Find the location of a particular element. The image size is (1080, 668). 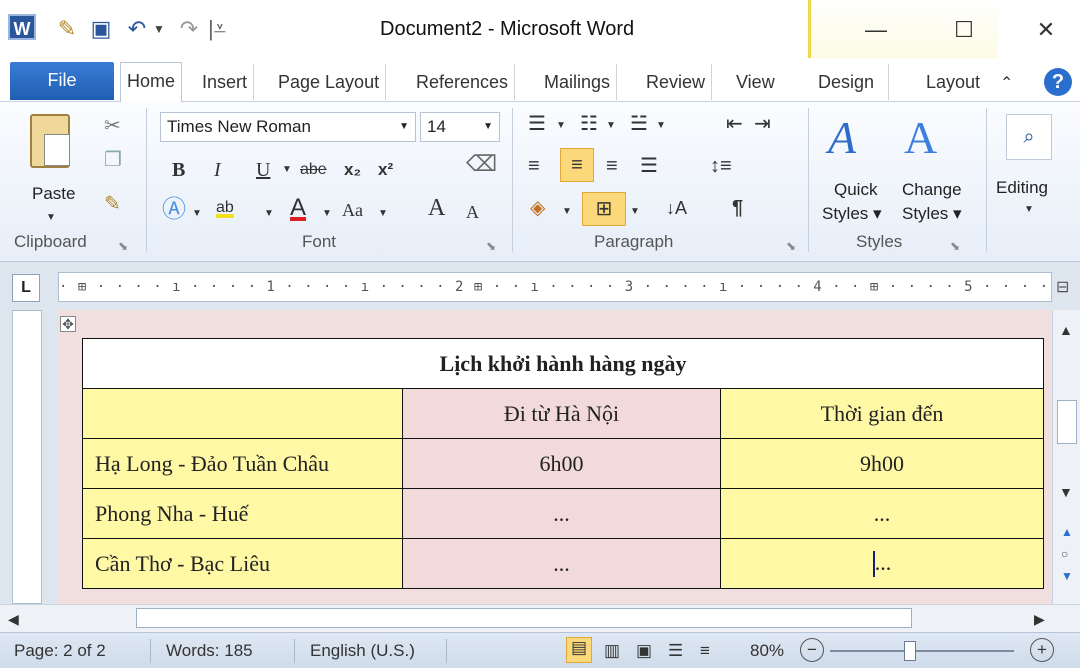

tab-references: References is located at coordinates (463, 82).